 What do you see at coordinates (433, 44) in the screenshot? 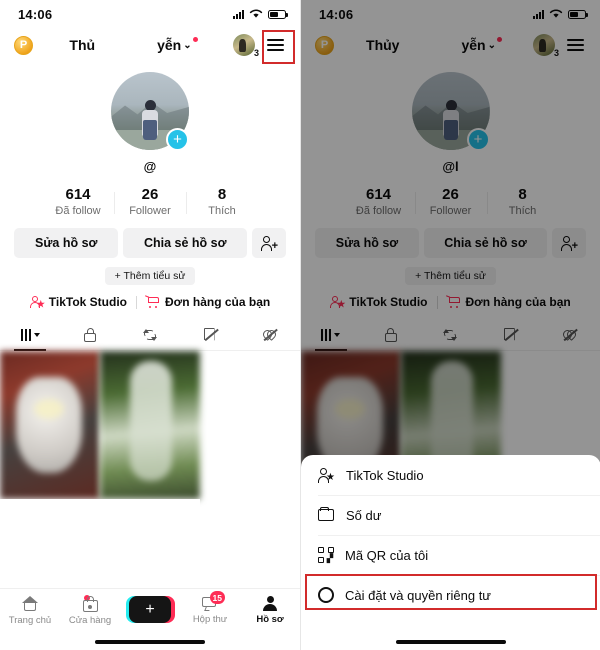
I see `account-switcher: Thủy yễn ⌄` at bounding box center [433, 44].